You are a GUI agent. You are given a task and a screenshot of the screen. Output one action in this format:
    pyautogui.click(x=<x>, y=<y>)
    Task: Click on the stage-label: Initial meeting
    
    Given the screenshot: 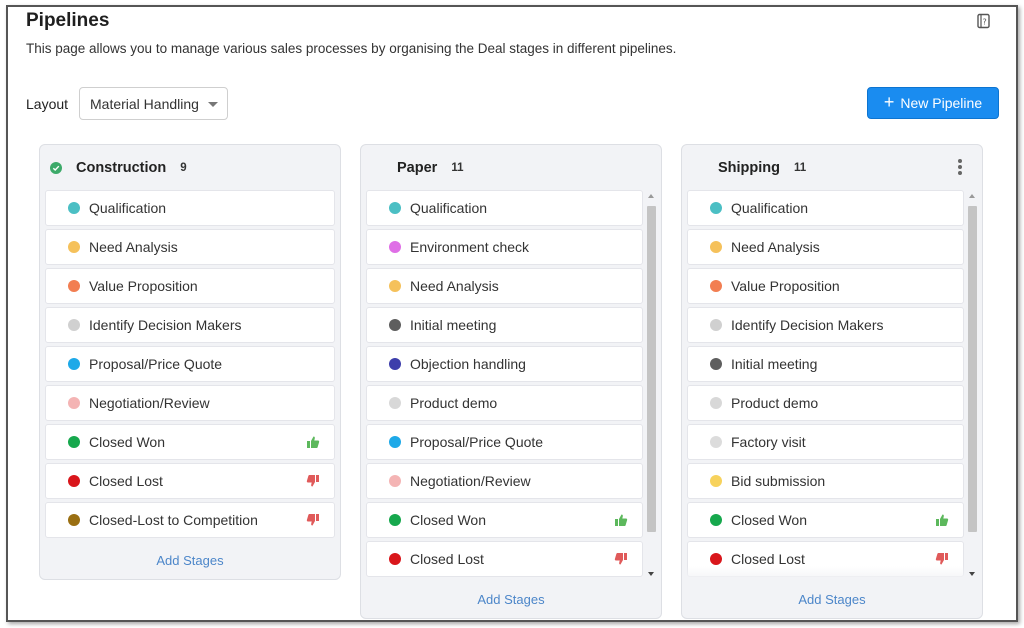 What is the action you would take?
    pyautogui.click(x=774, y=364)
    